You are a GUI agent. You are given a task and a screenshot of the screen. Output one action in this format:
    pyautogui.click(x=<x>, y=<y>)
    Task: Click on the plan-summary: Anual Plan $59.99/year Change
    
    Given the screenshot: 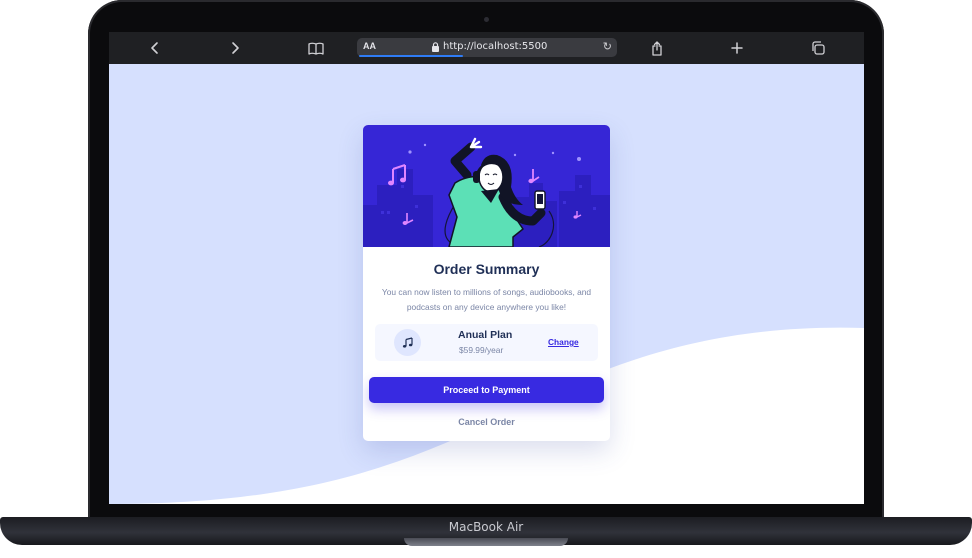 What is the action you would take?
    pyautogui.click(x=486, y=342)
    